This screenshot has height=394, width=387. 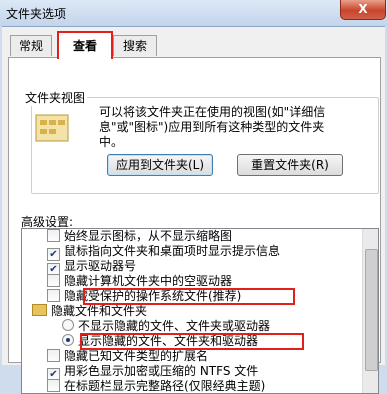 What do you see at coordinates (135, 45) in the screenshot?
I see `tab-search: 搜索` at bounding box center [135, 45].